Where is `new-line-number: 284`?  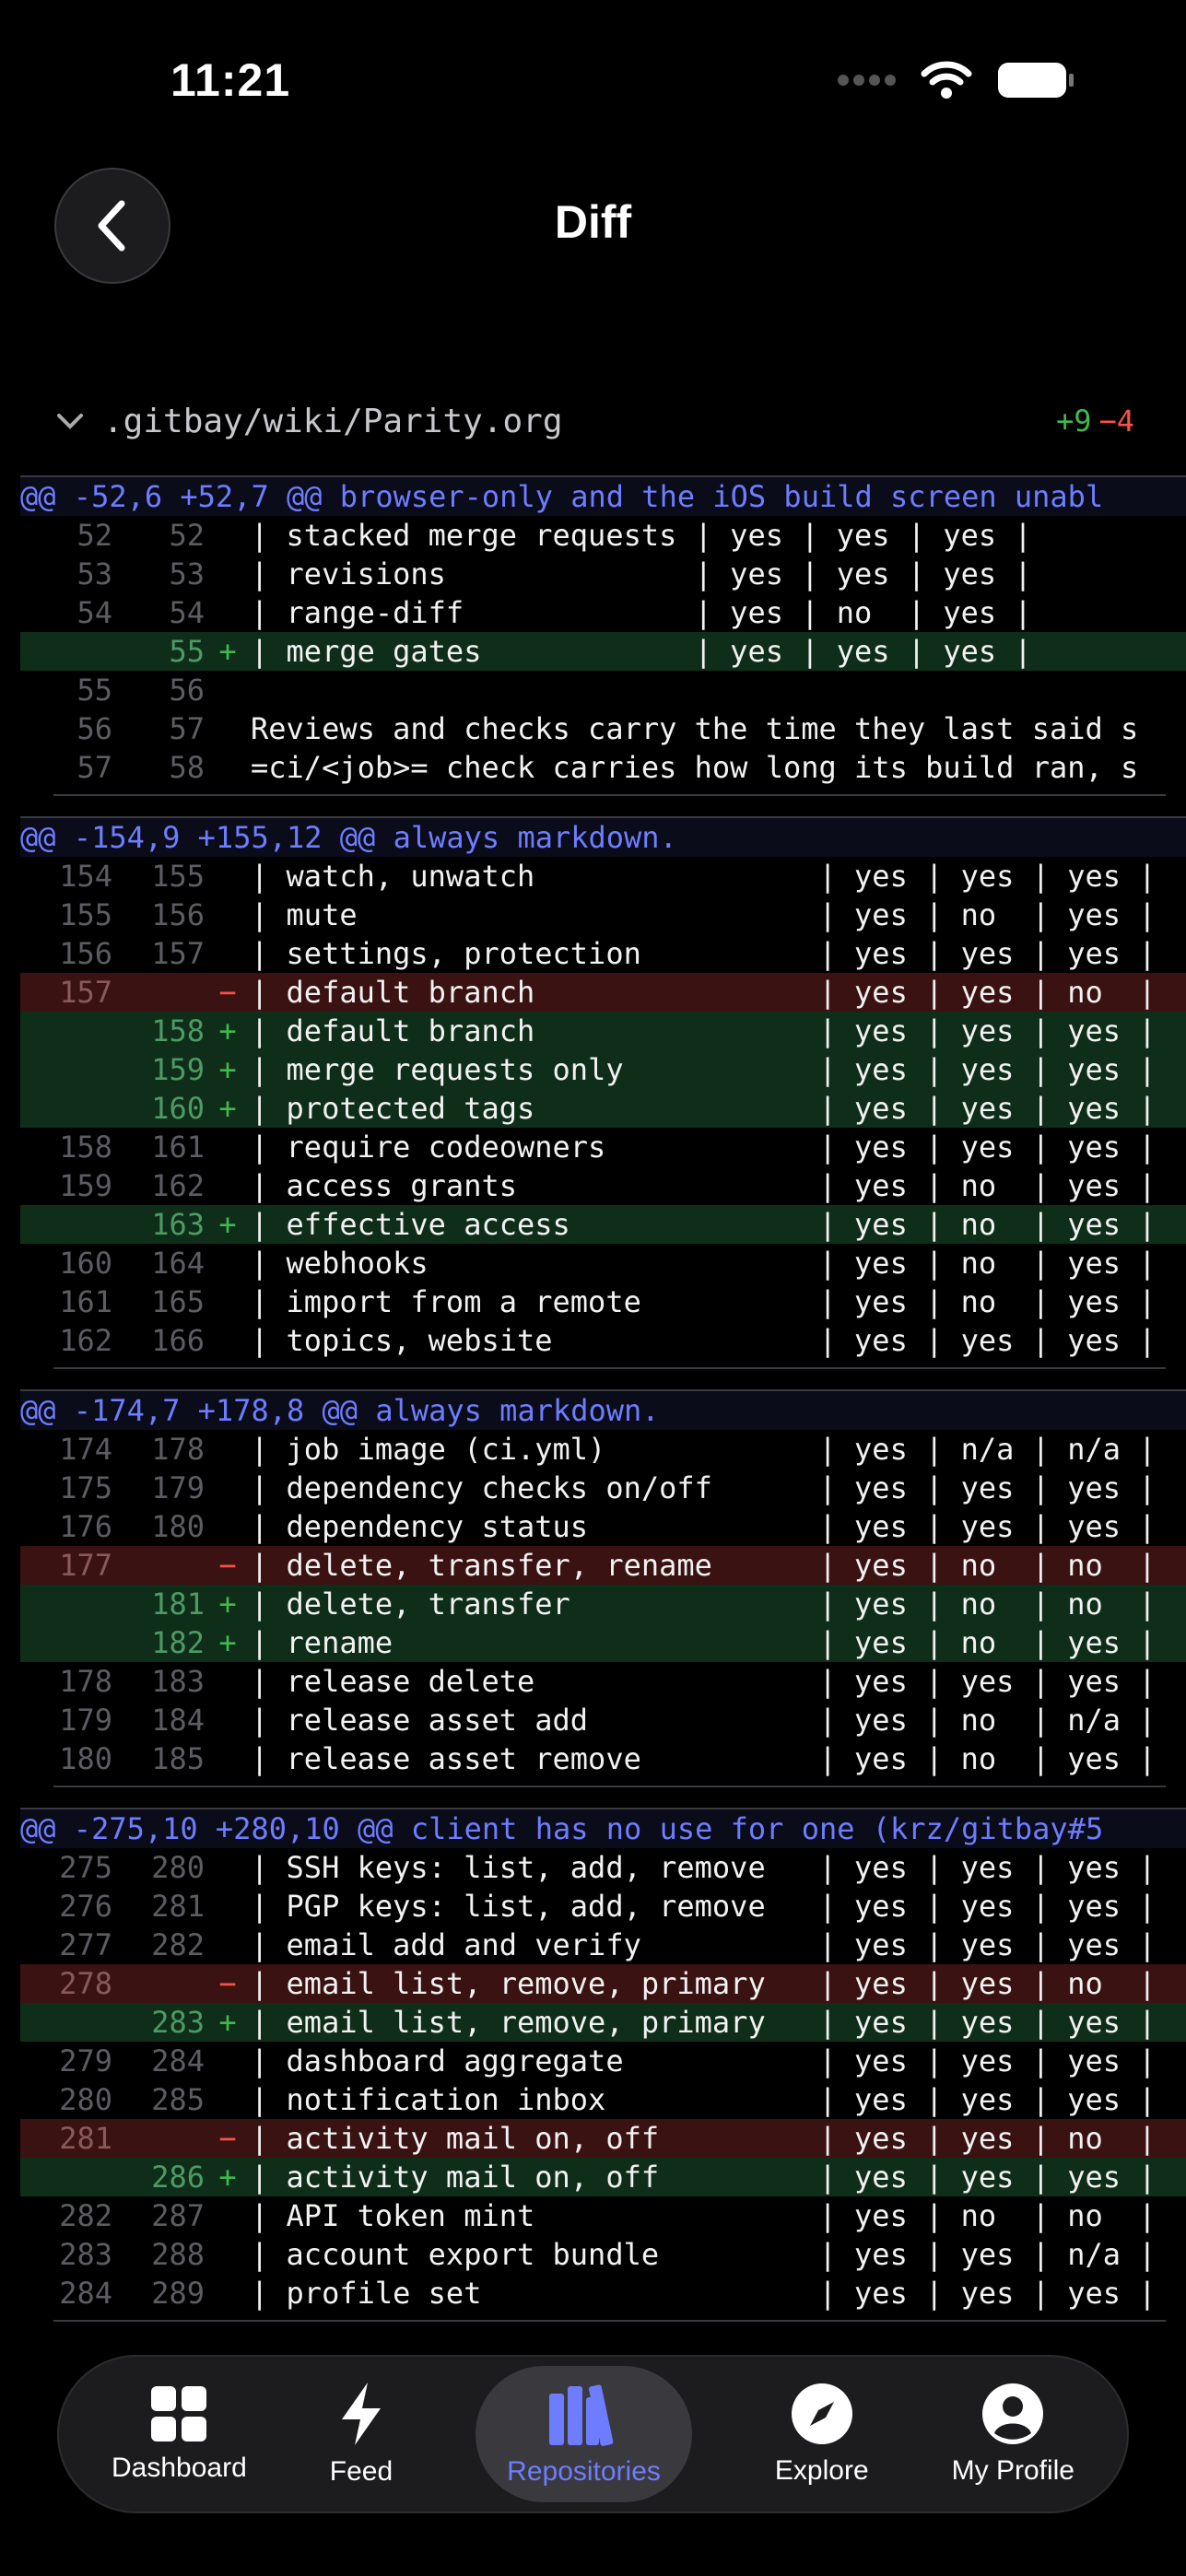 new-line-number: 284 is located at coordinates (178, 2060).